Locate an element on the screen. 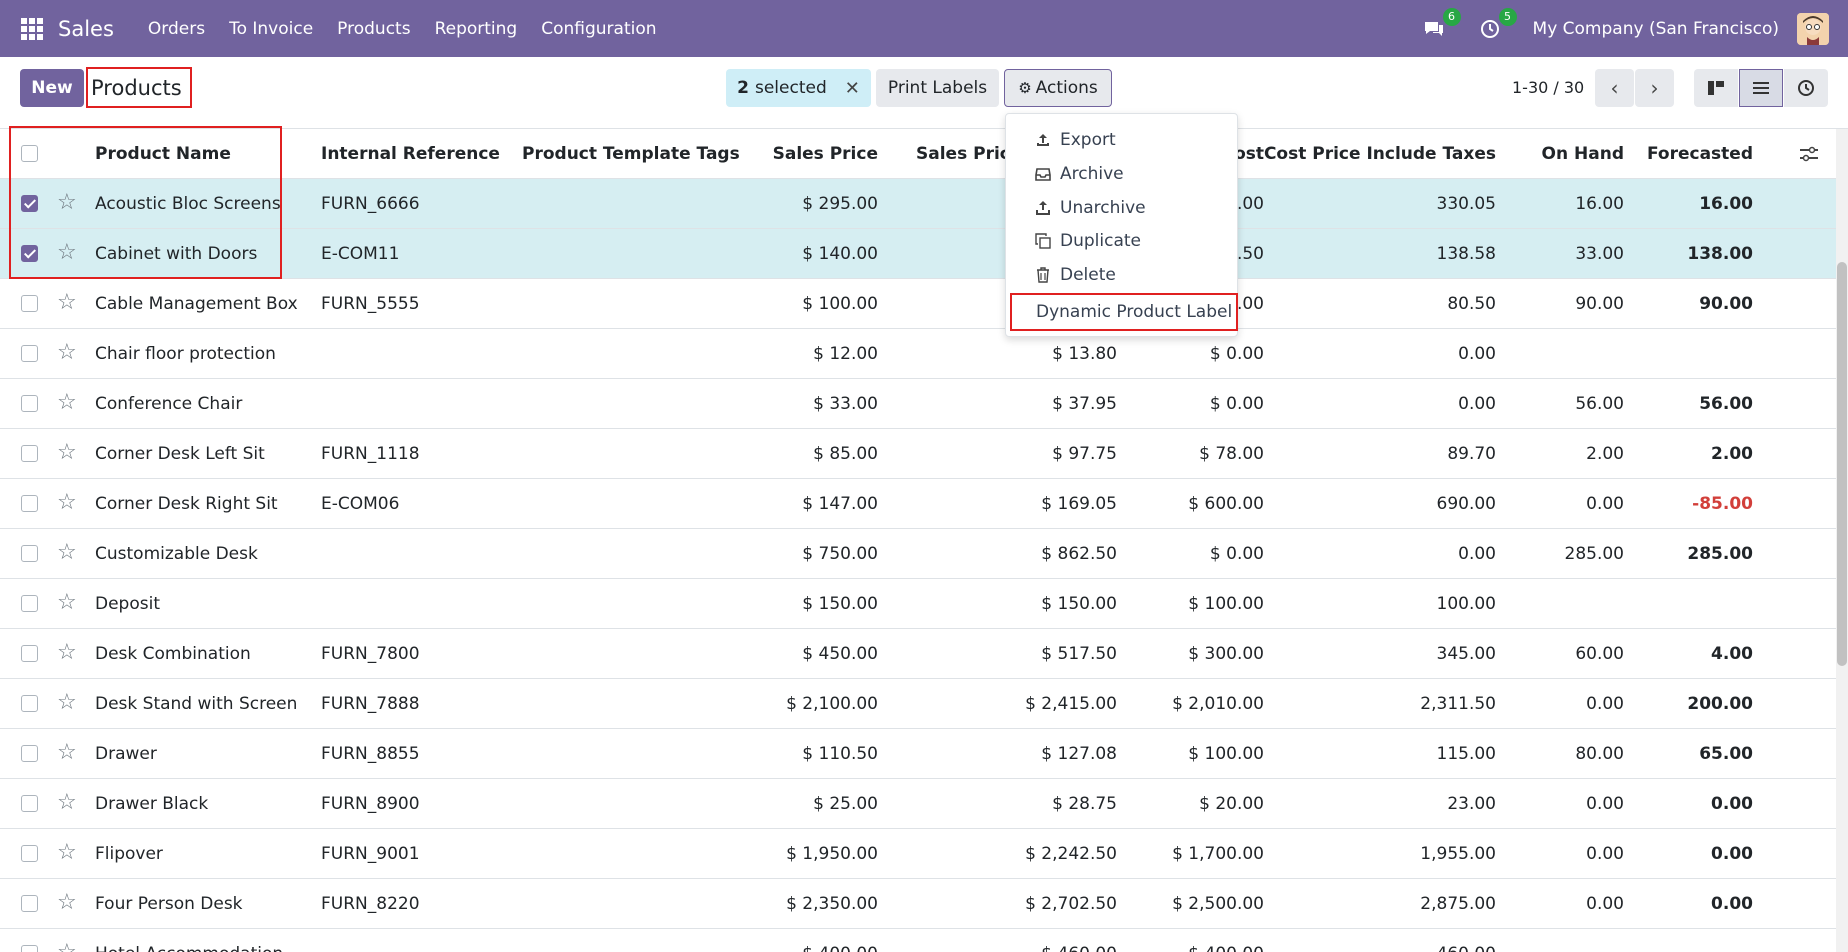  menu-products: Products is located at coordinates (373, 29).